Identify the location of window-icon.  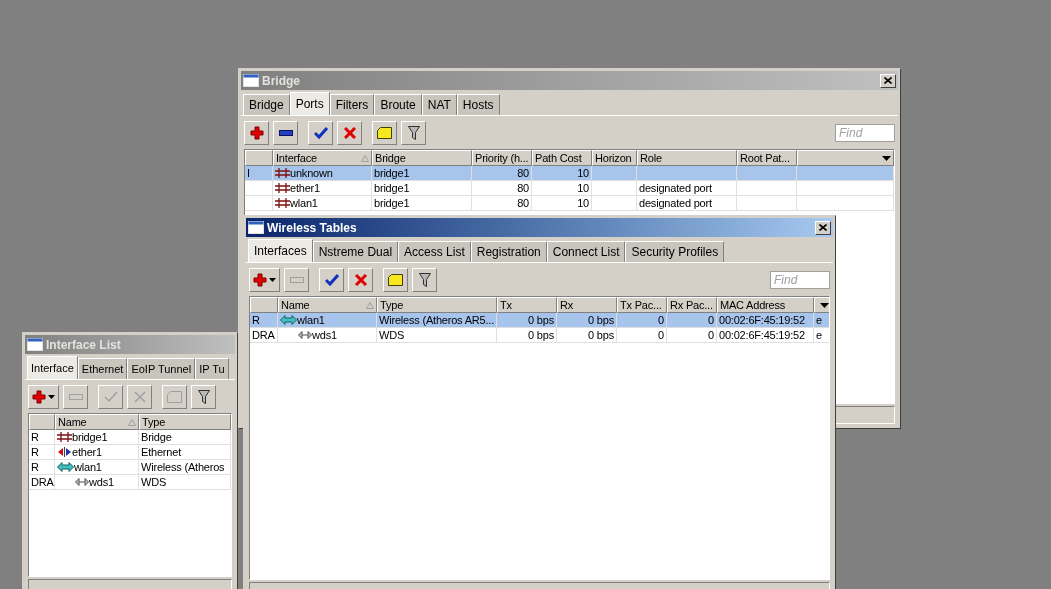
(256, 227).